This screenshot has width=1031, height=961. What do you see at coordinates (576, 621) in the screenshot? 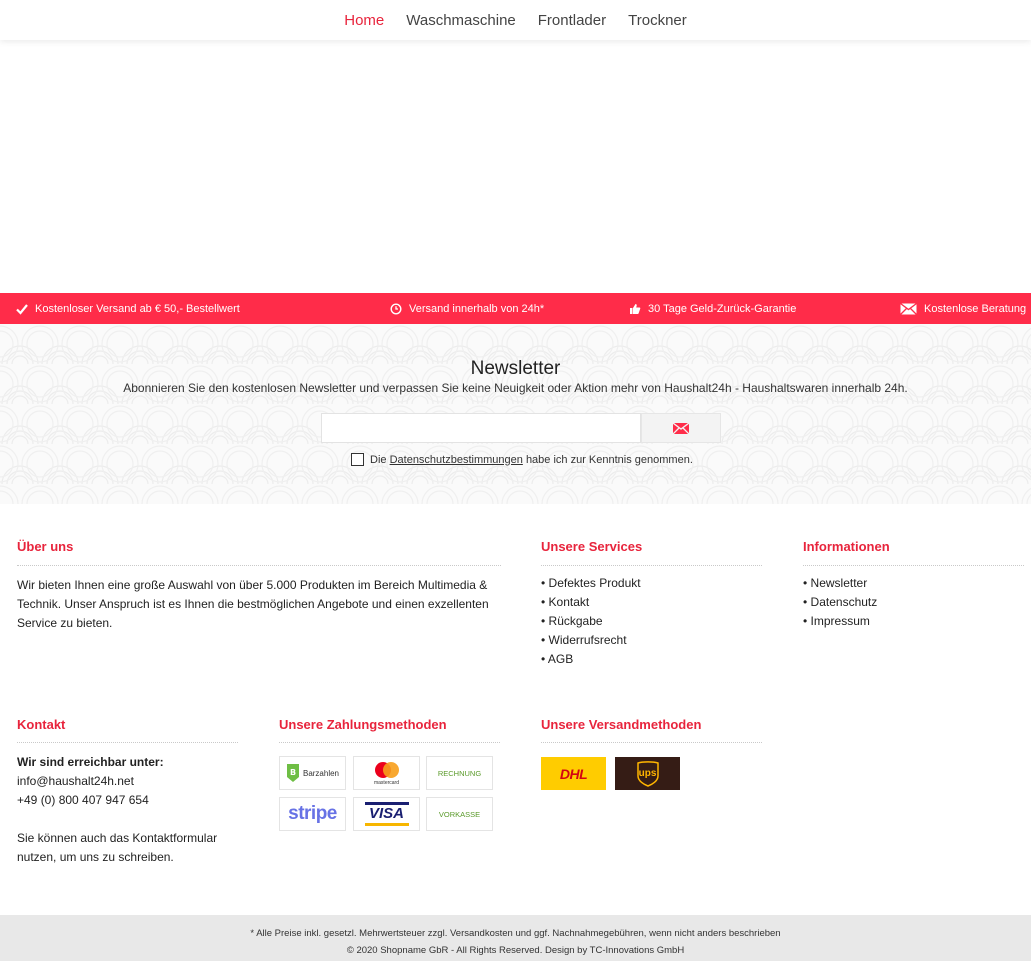
I see `link-returns: Rückgabe` at bounding box center [576, 621].